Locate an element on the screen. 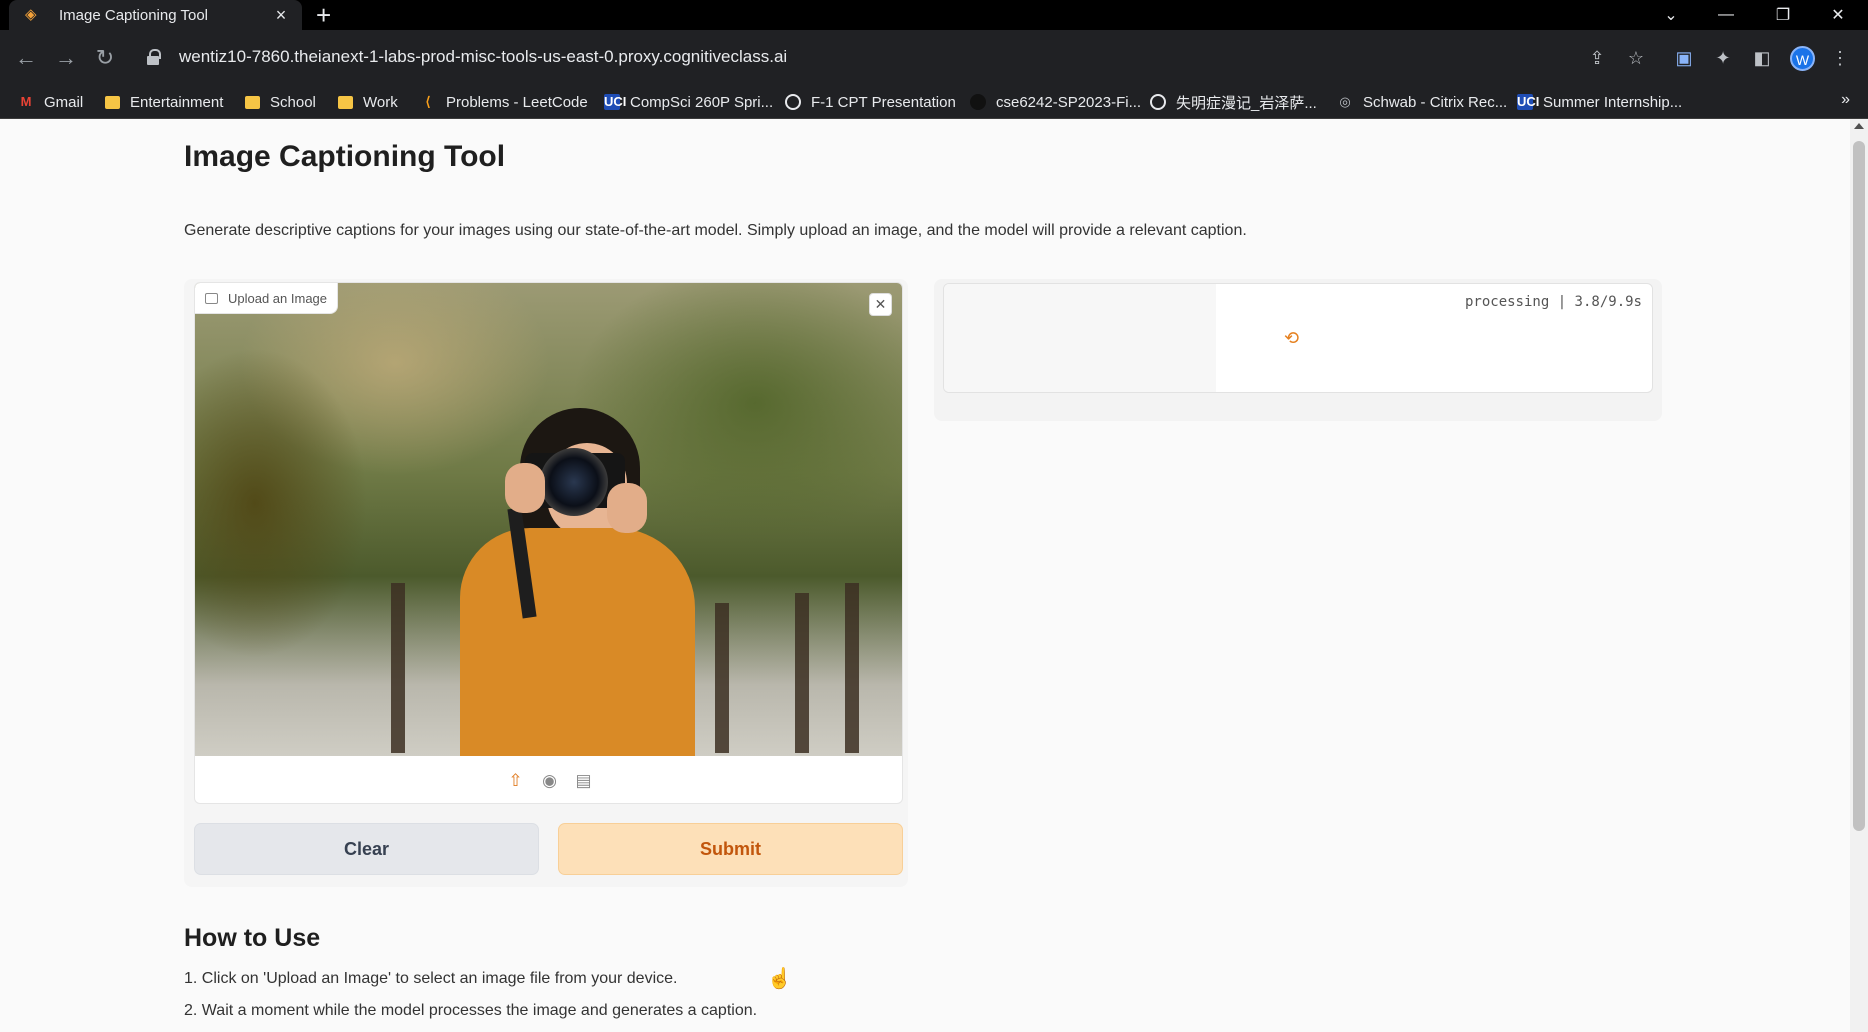 This screenshot has height=1032, width=1868. image-source-toolbar: ⇧ ◉ ▤ is located at coordinates (548, 779).